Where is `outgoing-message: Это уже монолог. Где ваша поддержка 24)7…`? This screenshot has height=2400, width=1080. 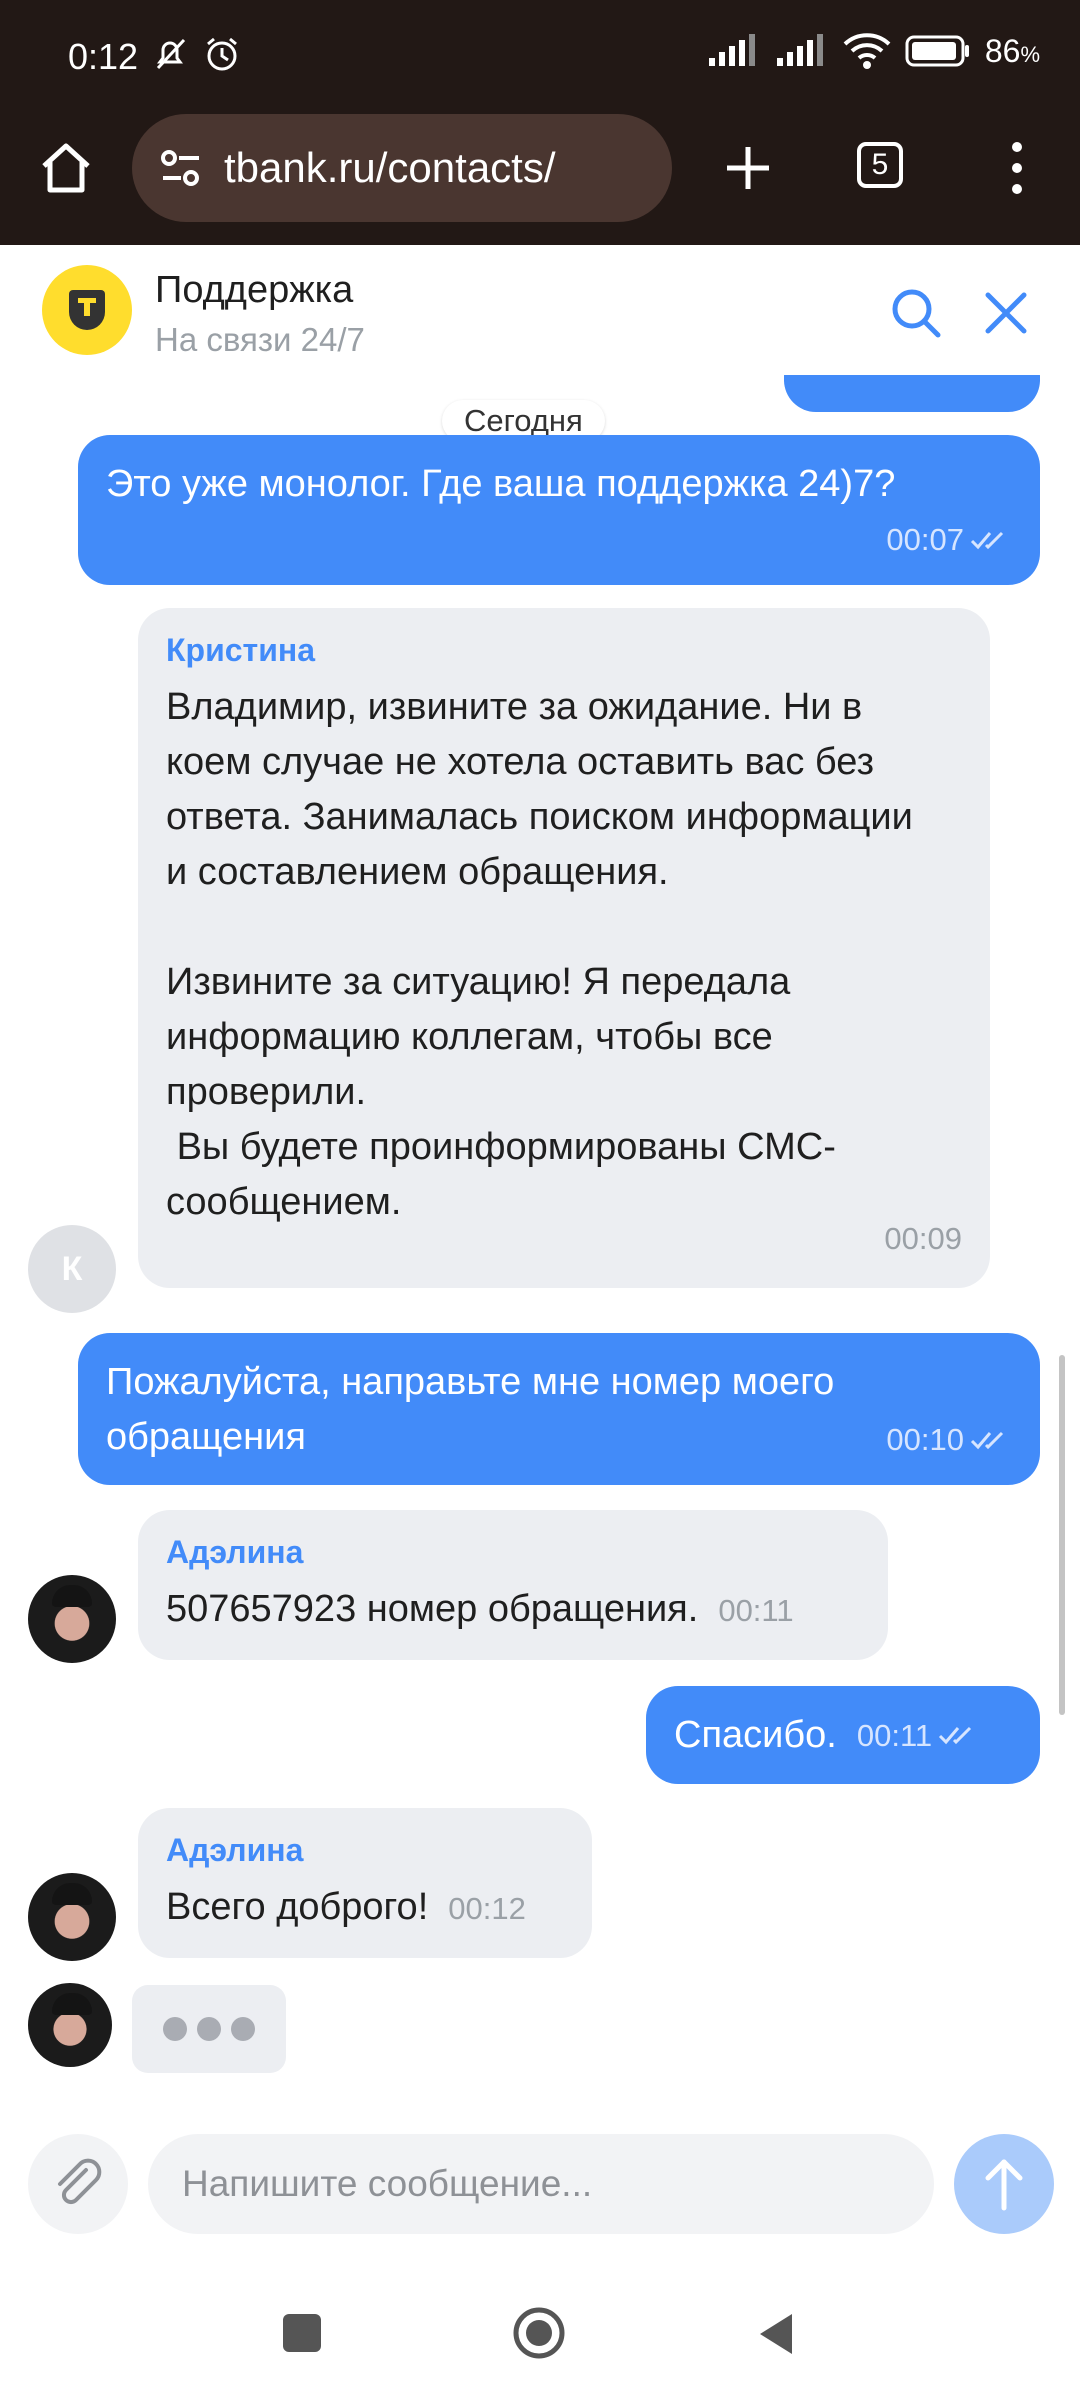 outgoing-message: Это уже монолог. Где ваша поддержка 24)7… is located at coordinates (559, 510).